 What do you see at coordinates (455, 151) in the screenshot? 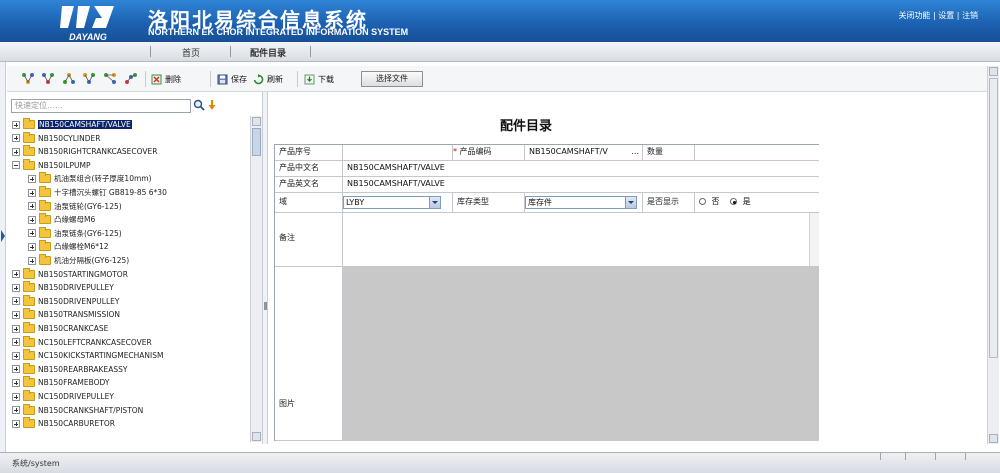
I see `required-mark: *` at bounding box center [455, 151].